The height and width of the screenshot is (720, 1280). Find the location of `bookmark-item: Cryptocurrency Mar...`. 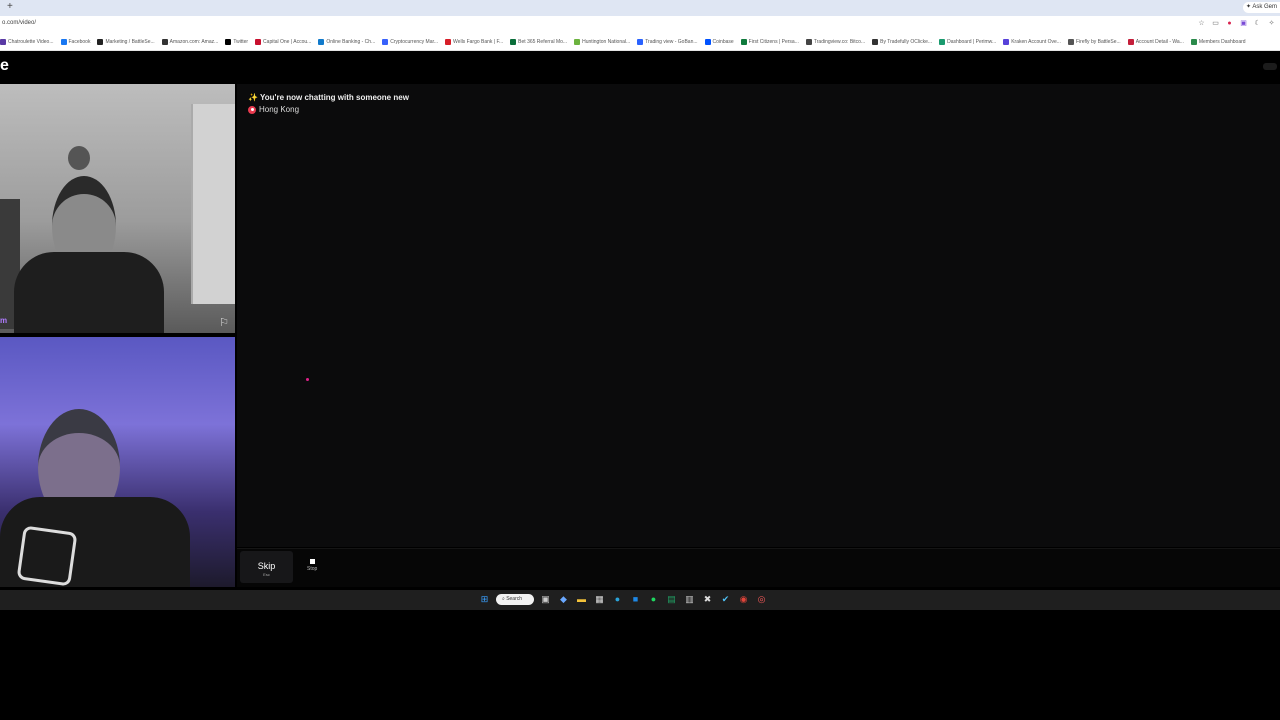

bookmark-item: Cryptocurrency Mar... is located at coordinates (410, 42).